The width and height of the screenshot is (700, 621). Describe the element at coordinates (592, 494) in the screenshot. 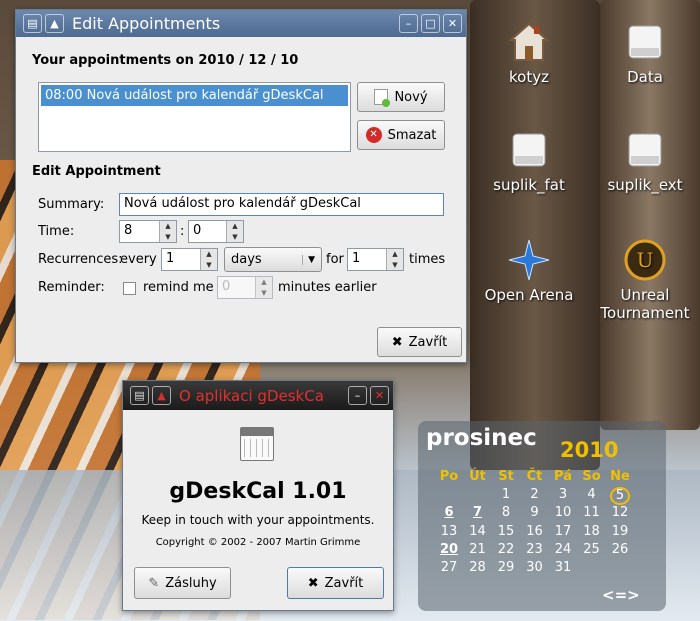

I see `calendar-day: 4` at that location.